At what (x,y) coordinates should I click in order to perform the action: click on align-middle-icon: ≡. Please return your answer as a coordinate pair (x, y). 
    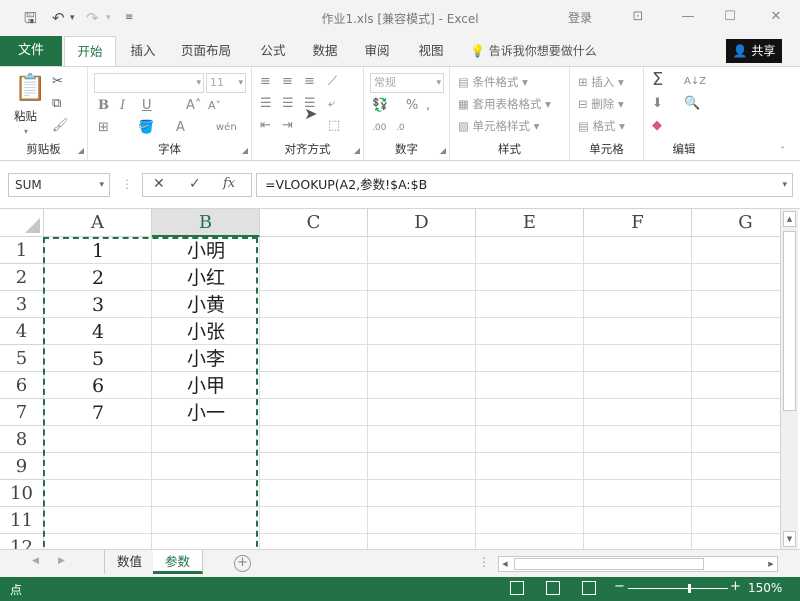
    Looking at the image, I should click on (287, 82).